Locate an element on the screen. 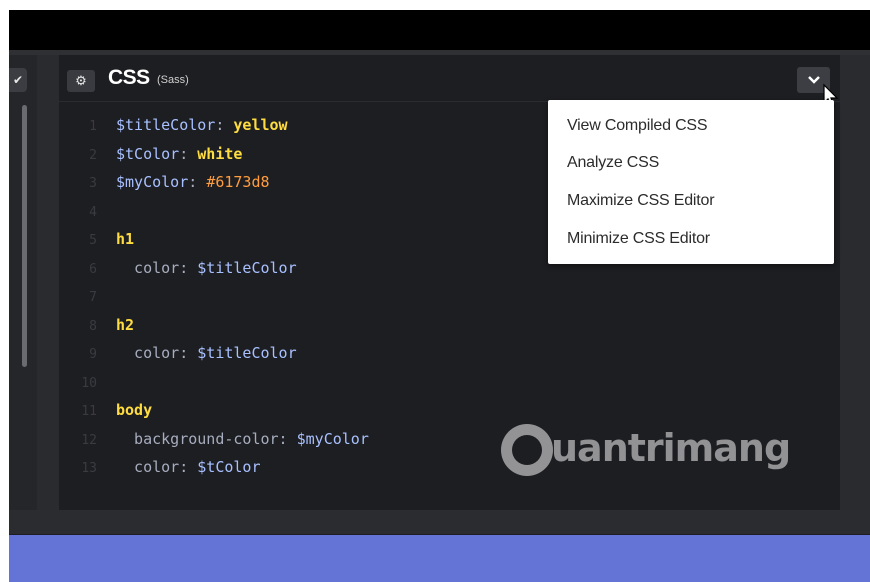 This screenshot has width=870, height=582. editor-header: ⚙ CSS (Sass) is located at coordinates (449, 78).